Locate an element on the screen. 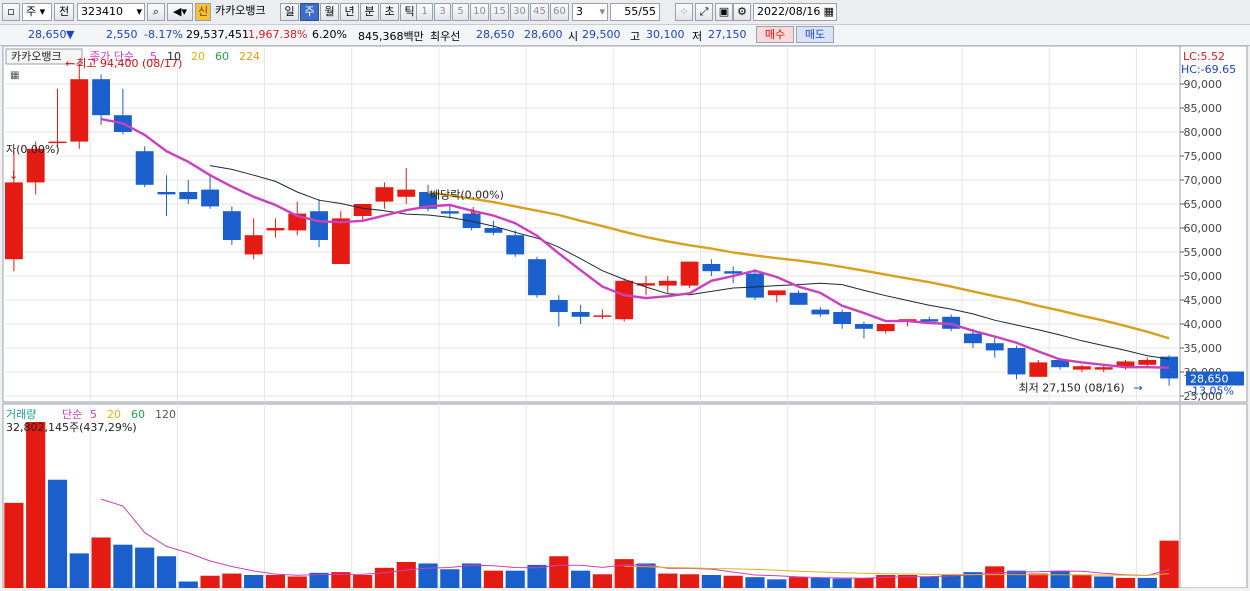  interval-button-6: 45 is located at coordinates (539, 12).